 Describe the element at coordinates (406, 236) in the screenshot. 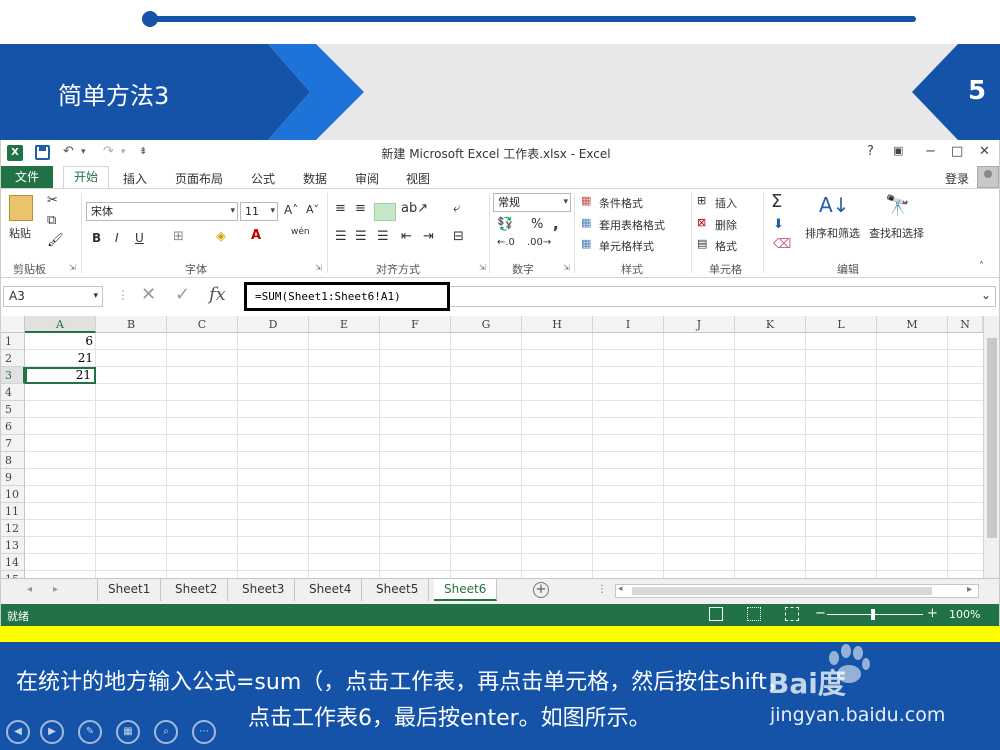

I see `decrease-indent-icon: ⇤` at that location.